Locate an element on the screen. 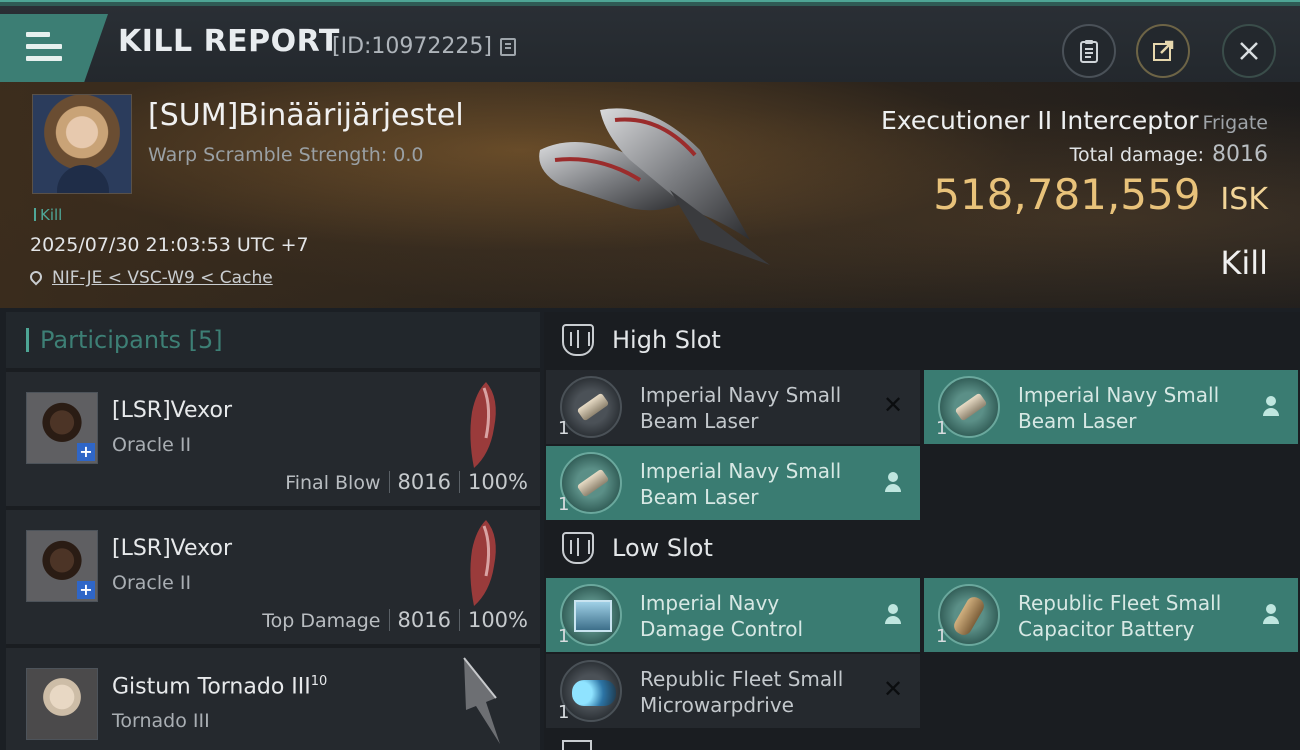 The width and height of the screenshot is (1300, 750). victim-ship-name: Executioner II Interceptor Frigate is located at coordinates (1074, 120).